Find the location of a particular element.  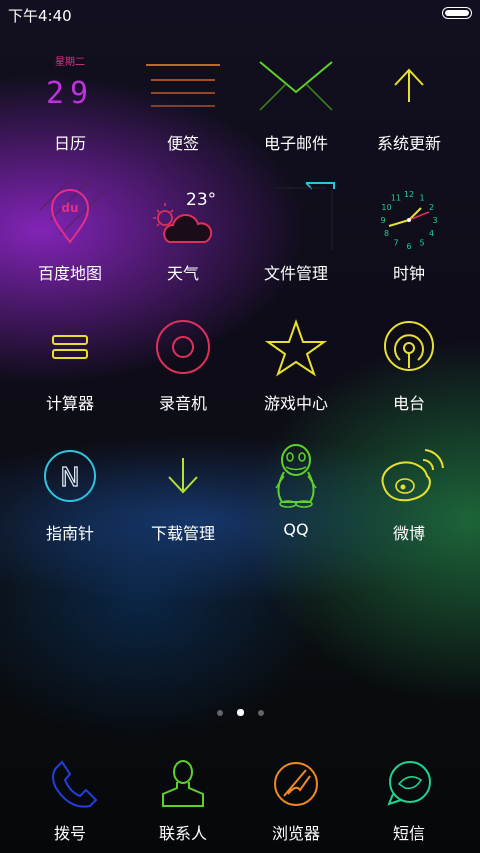

battery-fill is located at coordinates (457, 13).